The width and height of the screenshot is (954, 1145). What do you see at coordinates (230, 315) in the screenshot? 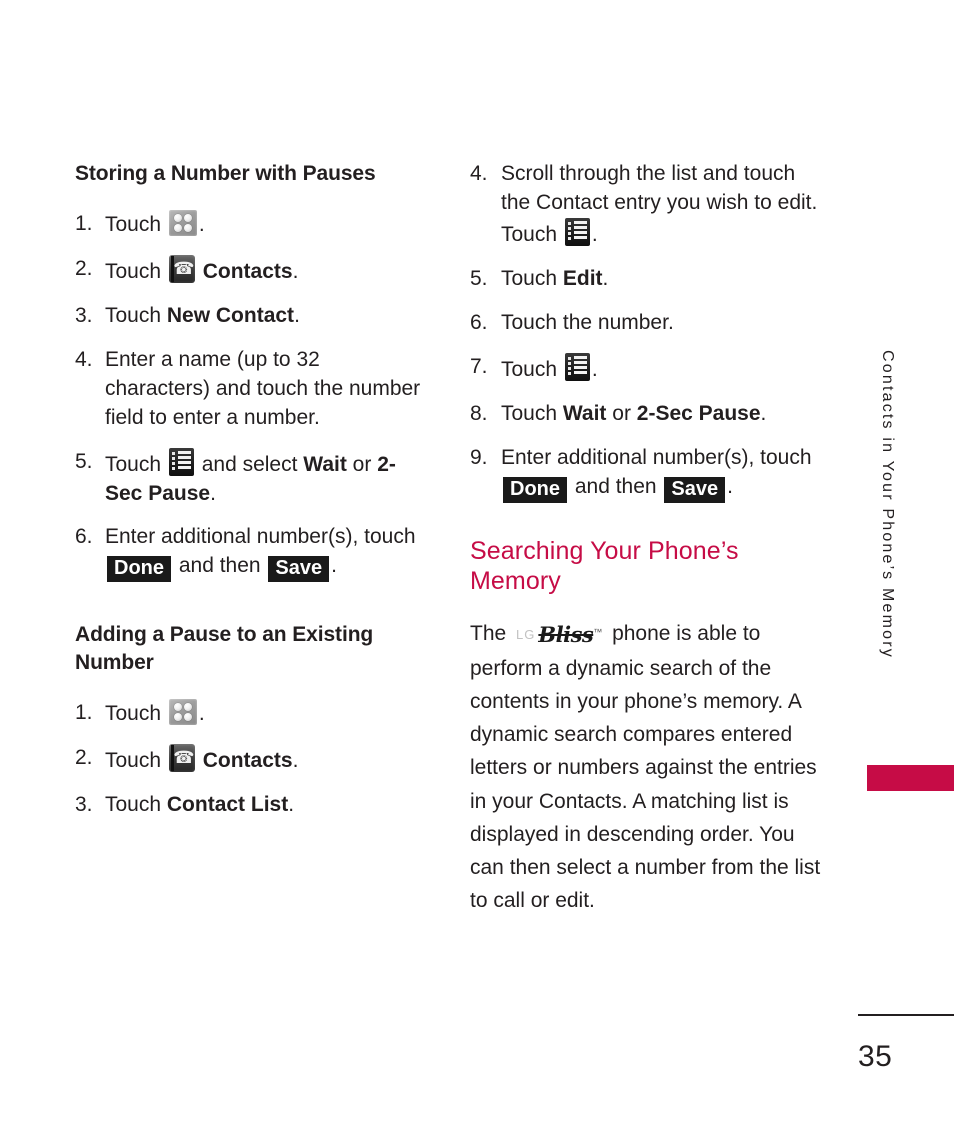
I see `step-emphasis: New Contact` at bounding box center [230, 315].